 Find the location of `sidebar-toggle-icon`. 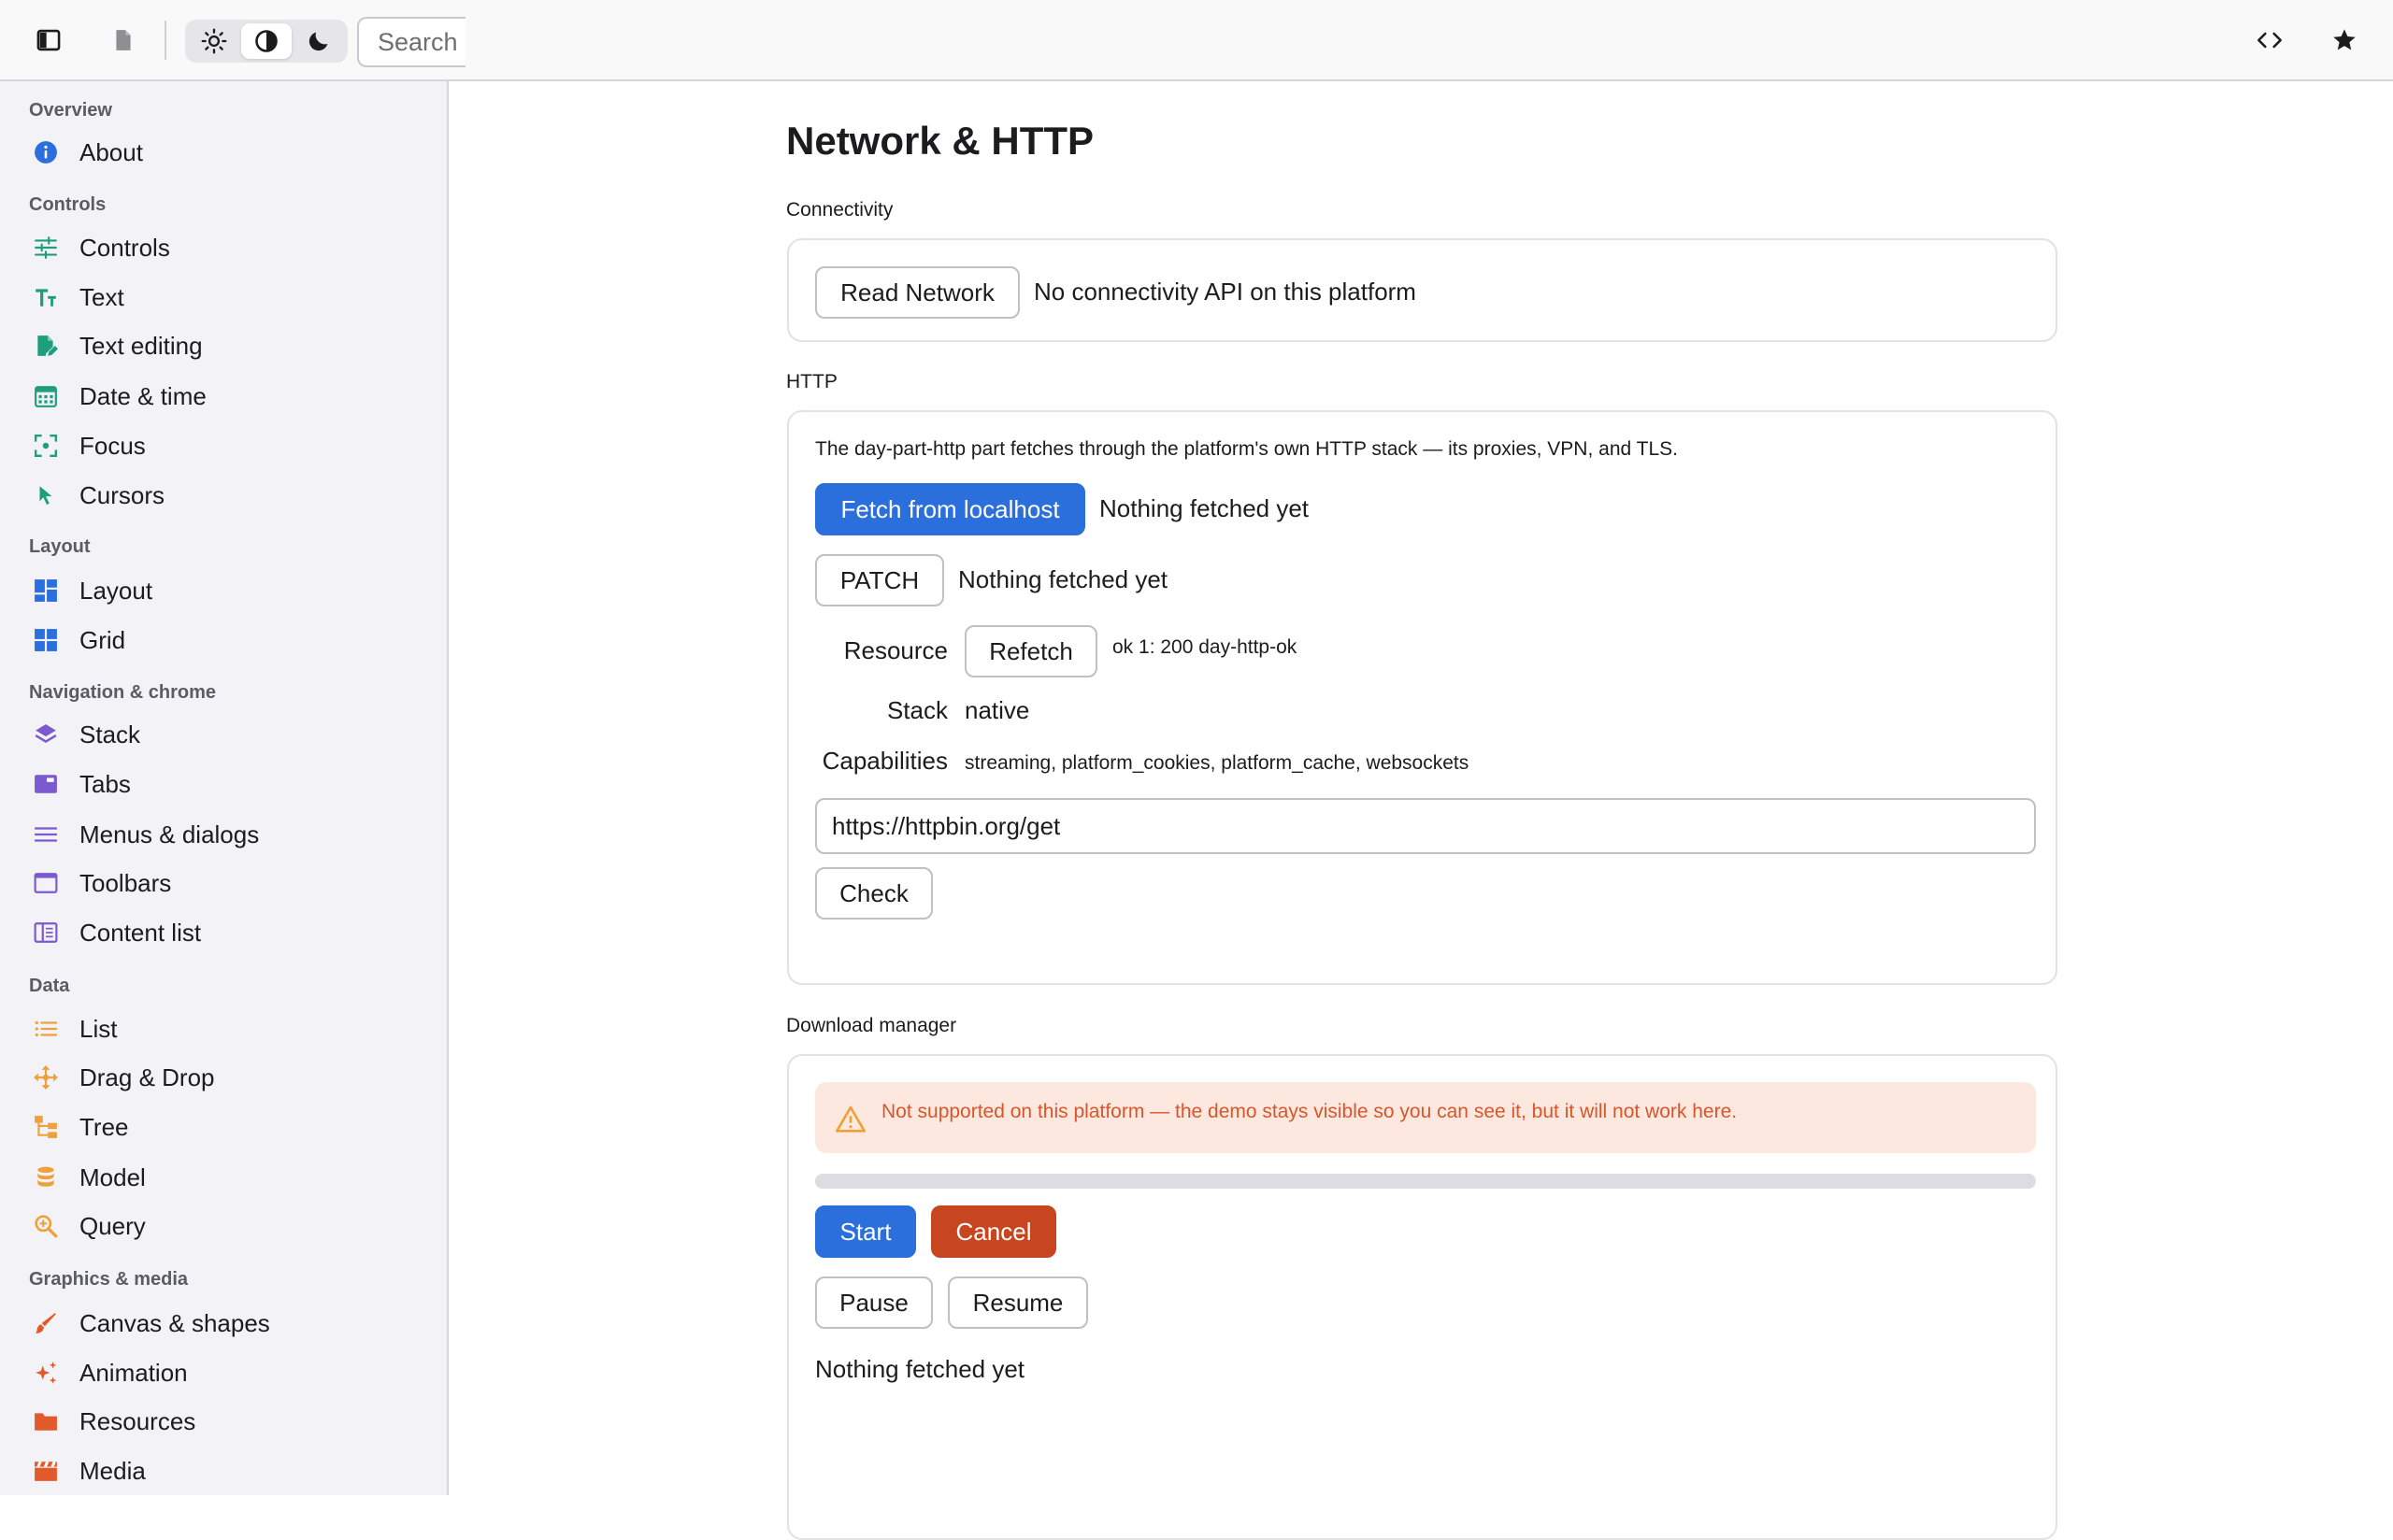

sidebar-toggle-icon is located at coordinates (49, 40).